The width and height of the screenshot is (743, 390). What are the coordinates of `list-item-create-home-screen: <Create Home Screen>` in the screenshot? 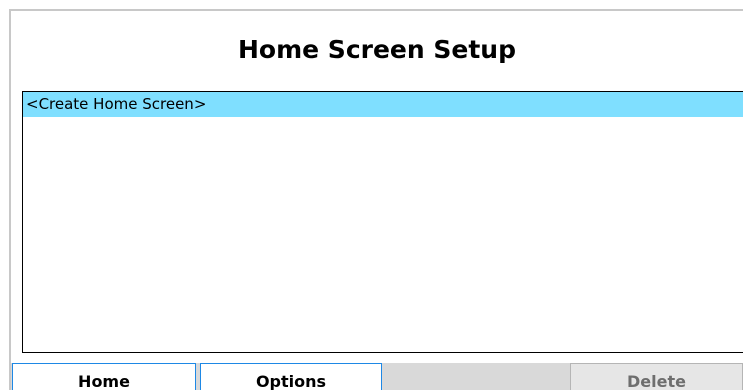 It's located at (383, 104).